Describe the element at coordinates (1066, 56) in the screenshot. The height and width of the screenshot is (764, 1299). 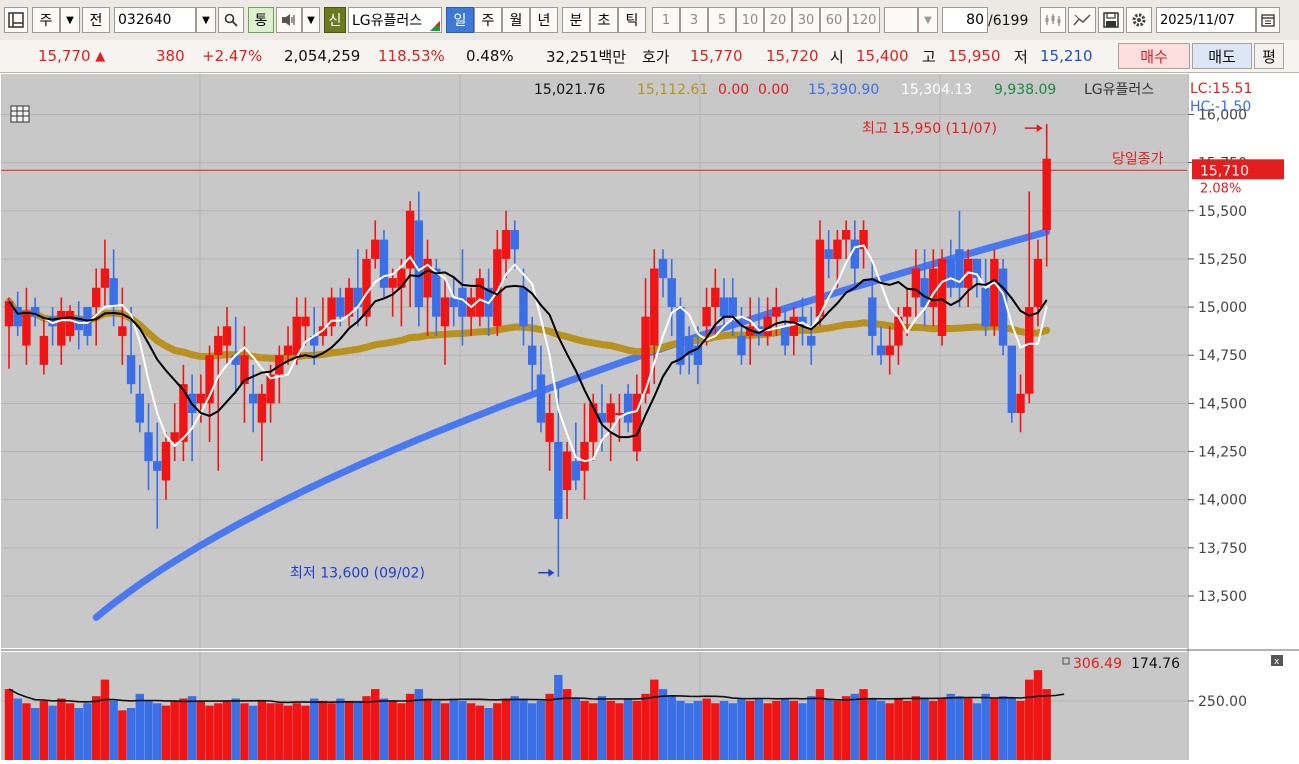
I see `low-price: 15,210` at that location.